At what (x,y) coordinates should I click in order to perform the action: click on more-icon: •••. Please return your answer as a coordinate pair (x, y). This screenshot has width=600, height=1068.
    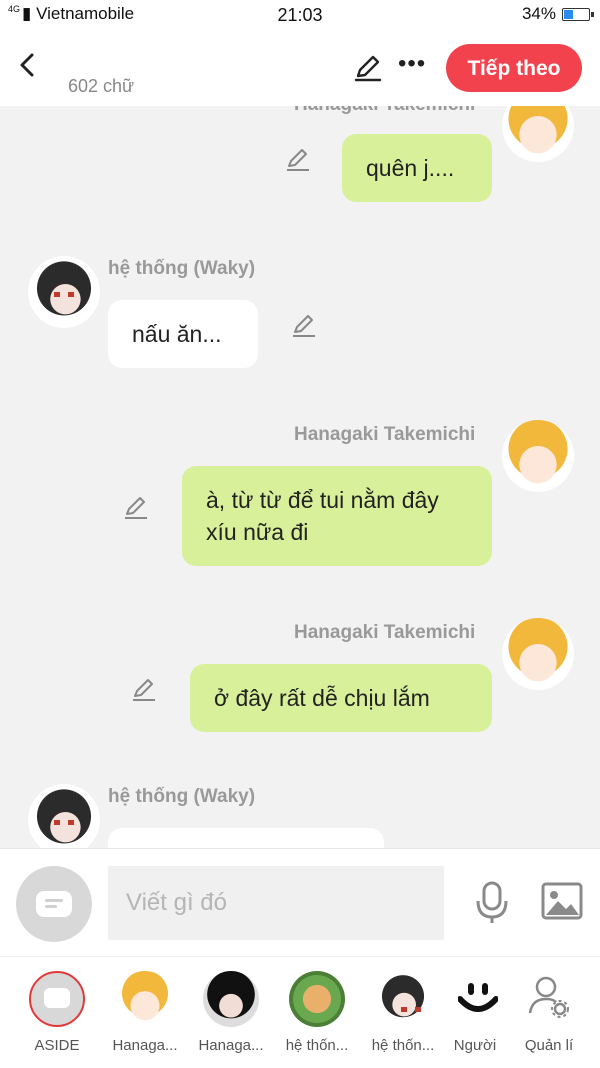
    Looking at the image, I should click on (412, 64).